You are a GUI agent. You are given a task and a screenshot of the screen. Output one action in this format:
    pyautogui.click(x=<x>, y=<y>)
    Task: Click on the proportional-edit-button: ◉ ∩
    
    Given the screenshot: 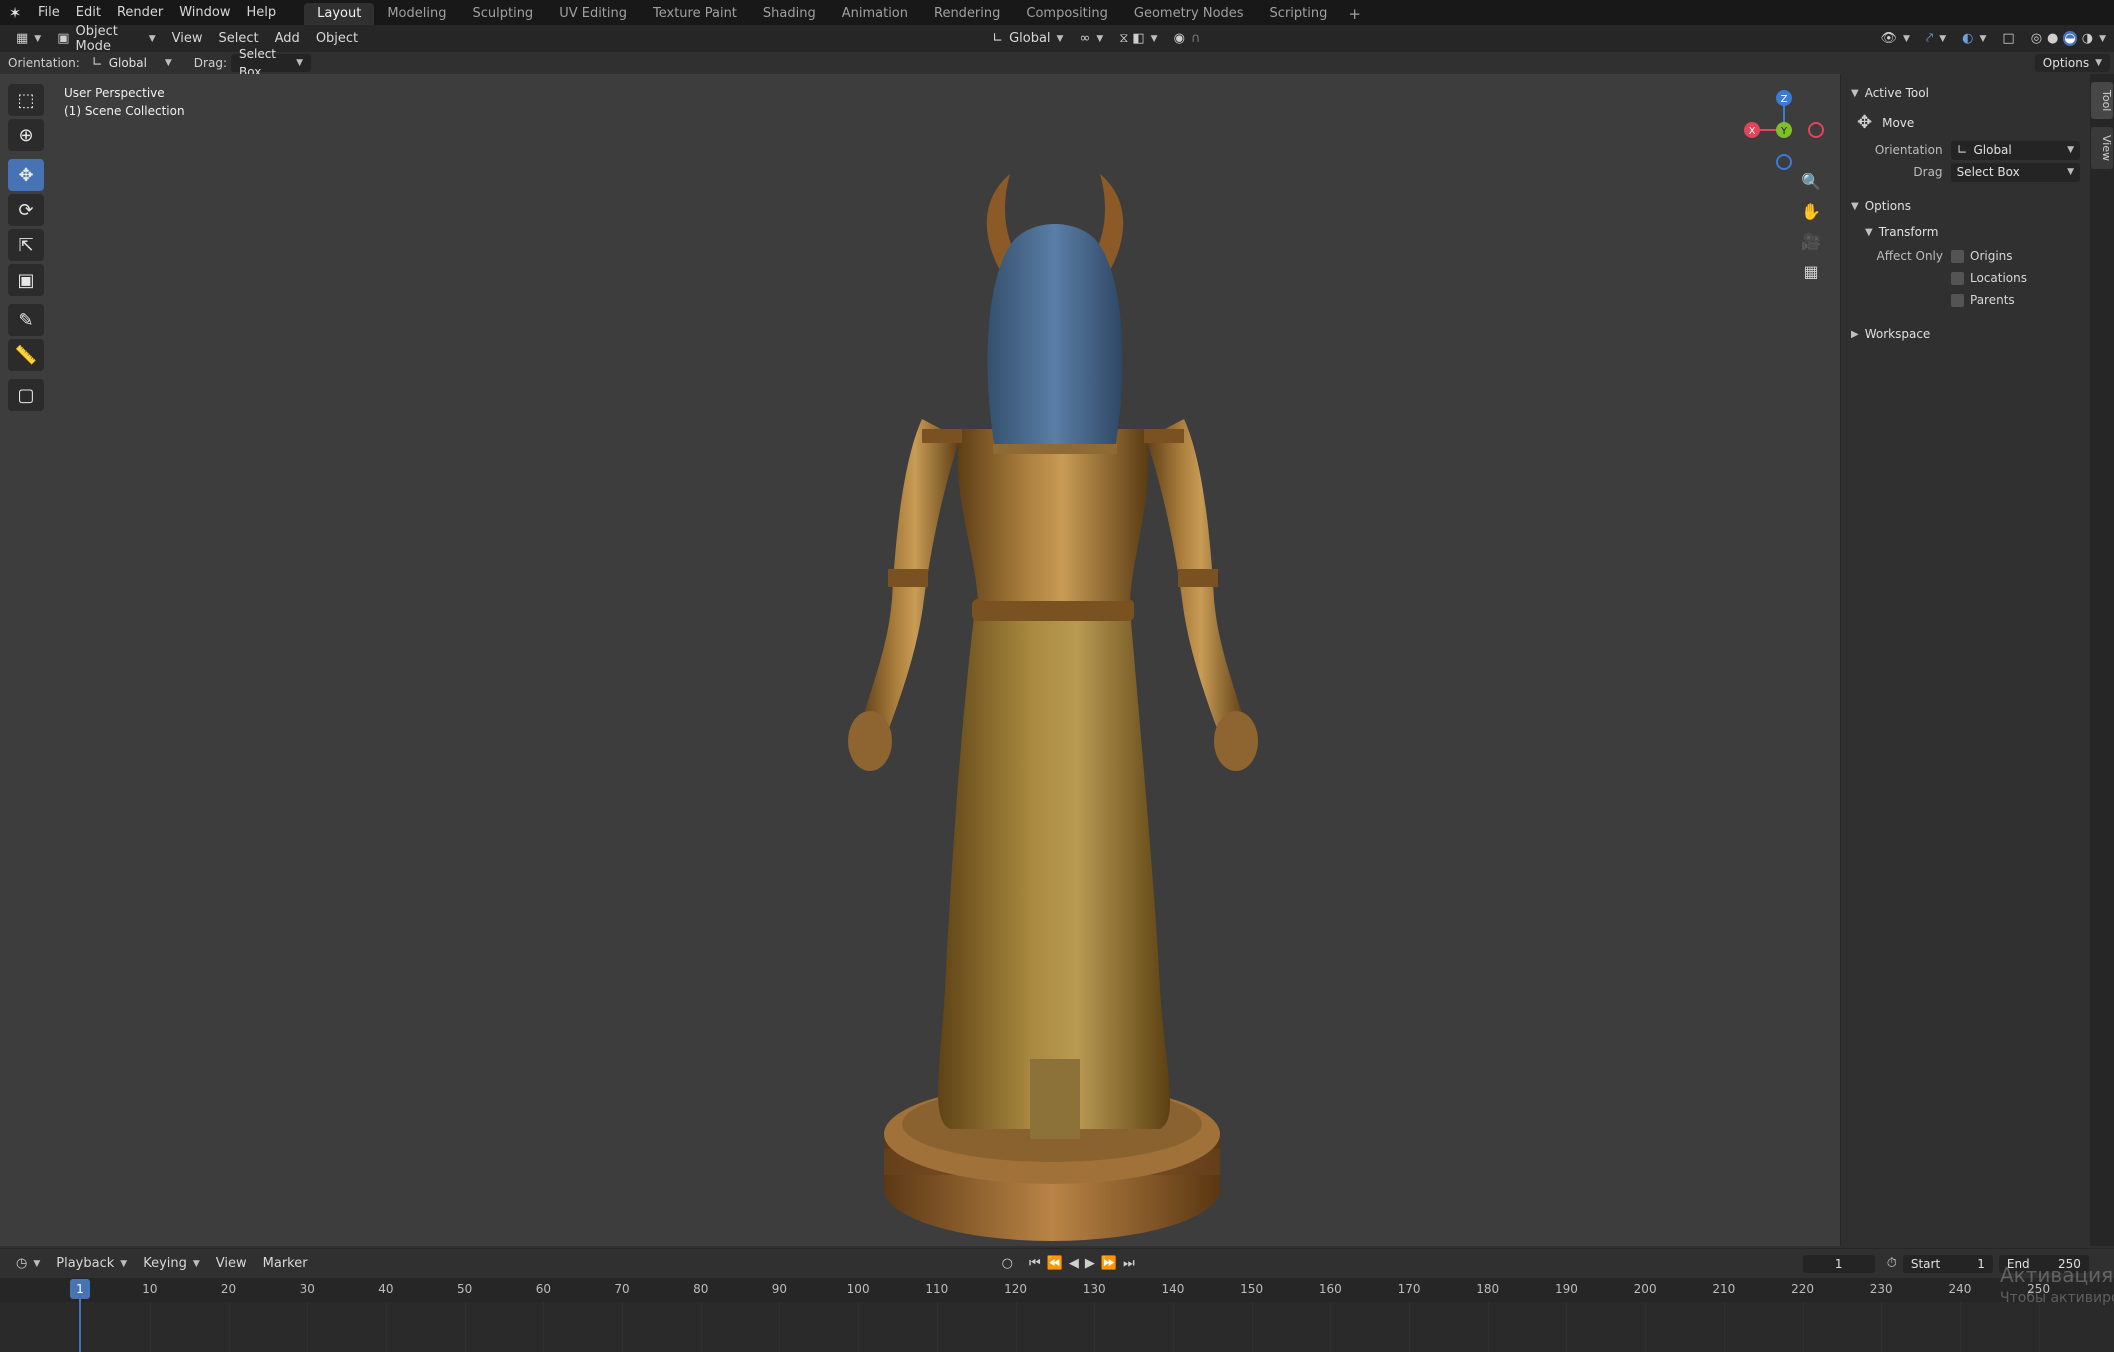 What is the action you would take?
    pyautogui.click(x=1187, y=38)
    